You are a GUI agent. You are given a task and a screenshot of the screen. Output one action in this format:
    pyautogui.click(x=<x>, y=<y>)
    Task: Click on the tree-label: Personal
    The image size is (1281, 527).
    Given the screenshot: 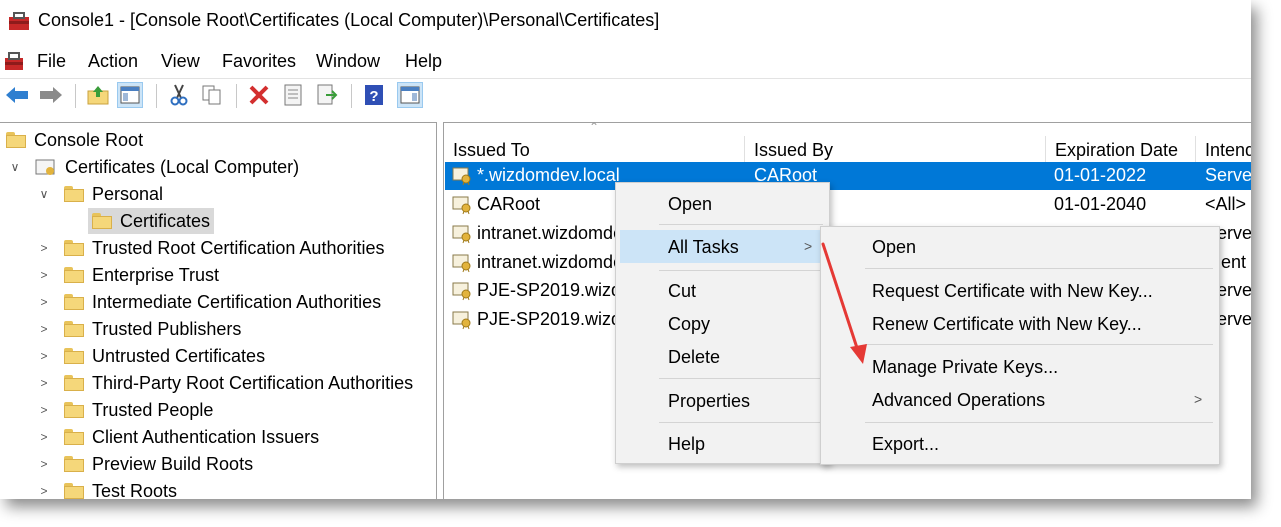 What is the action you would take?
    pyautogui.click(x=128, y=193)
    